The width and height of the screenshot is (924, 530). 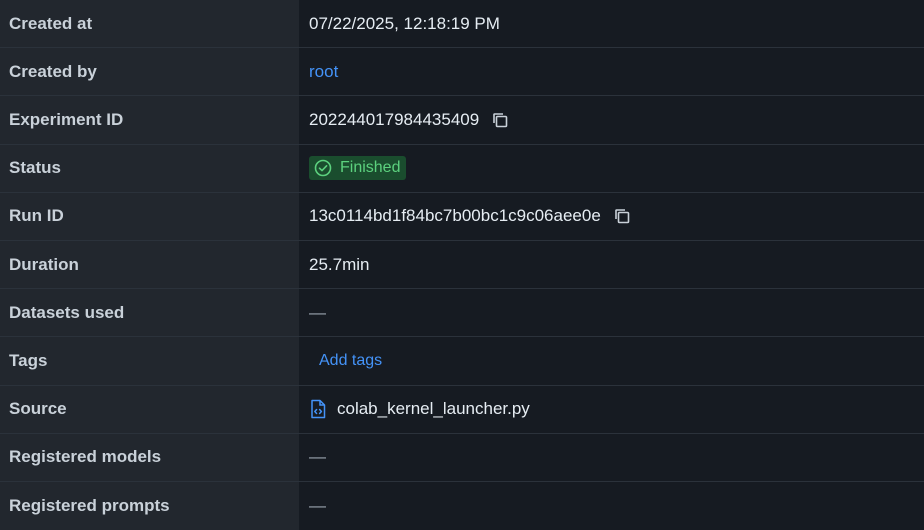 I want to click on status-value-cell: Finished, so click(x=611, y=168).